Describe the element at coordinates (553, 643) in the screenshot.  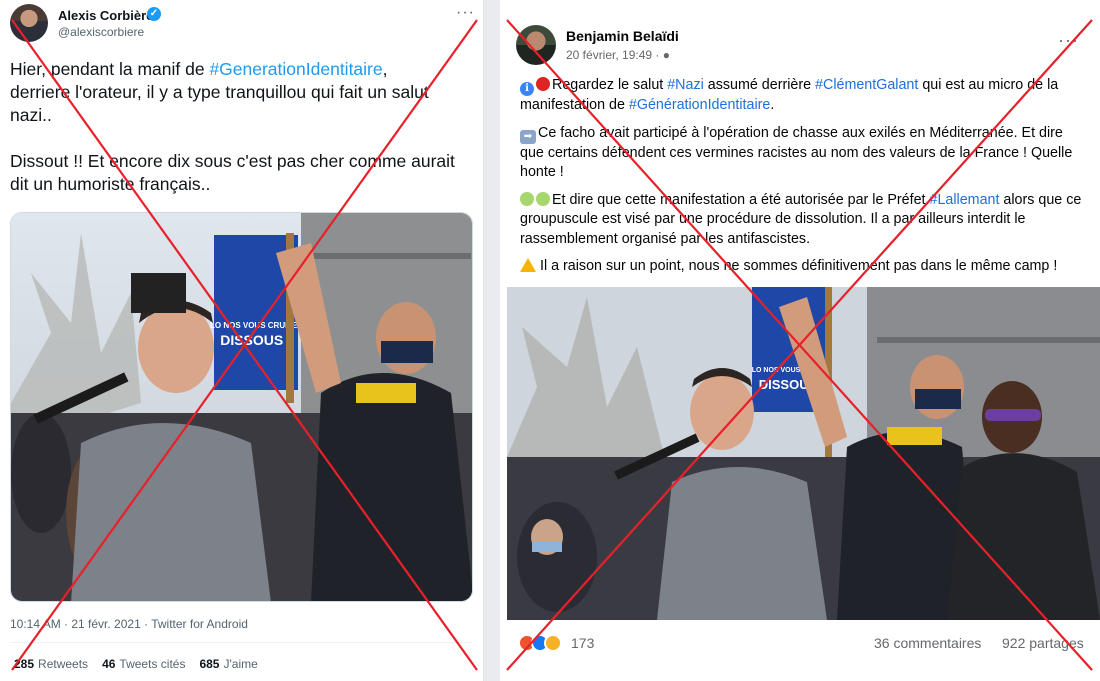
I see `wow-reaction-icon` at that location.